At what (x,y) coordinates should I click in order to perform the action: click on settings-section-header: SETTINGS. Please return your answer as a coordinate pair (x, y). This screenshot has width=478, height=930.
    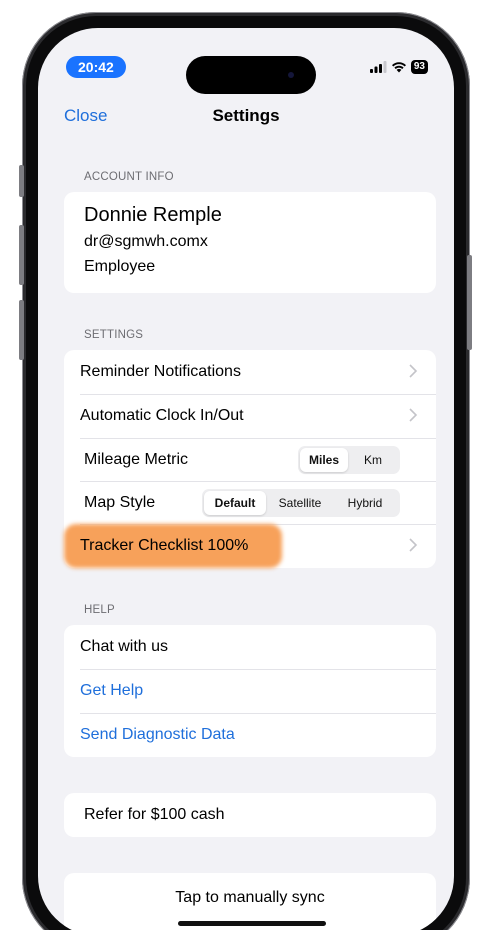
    Looking at the image, I should click on (114, 335).